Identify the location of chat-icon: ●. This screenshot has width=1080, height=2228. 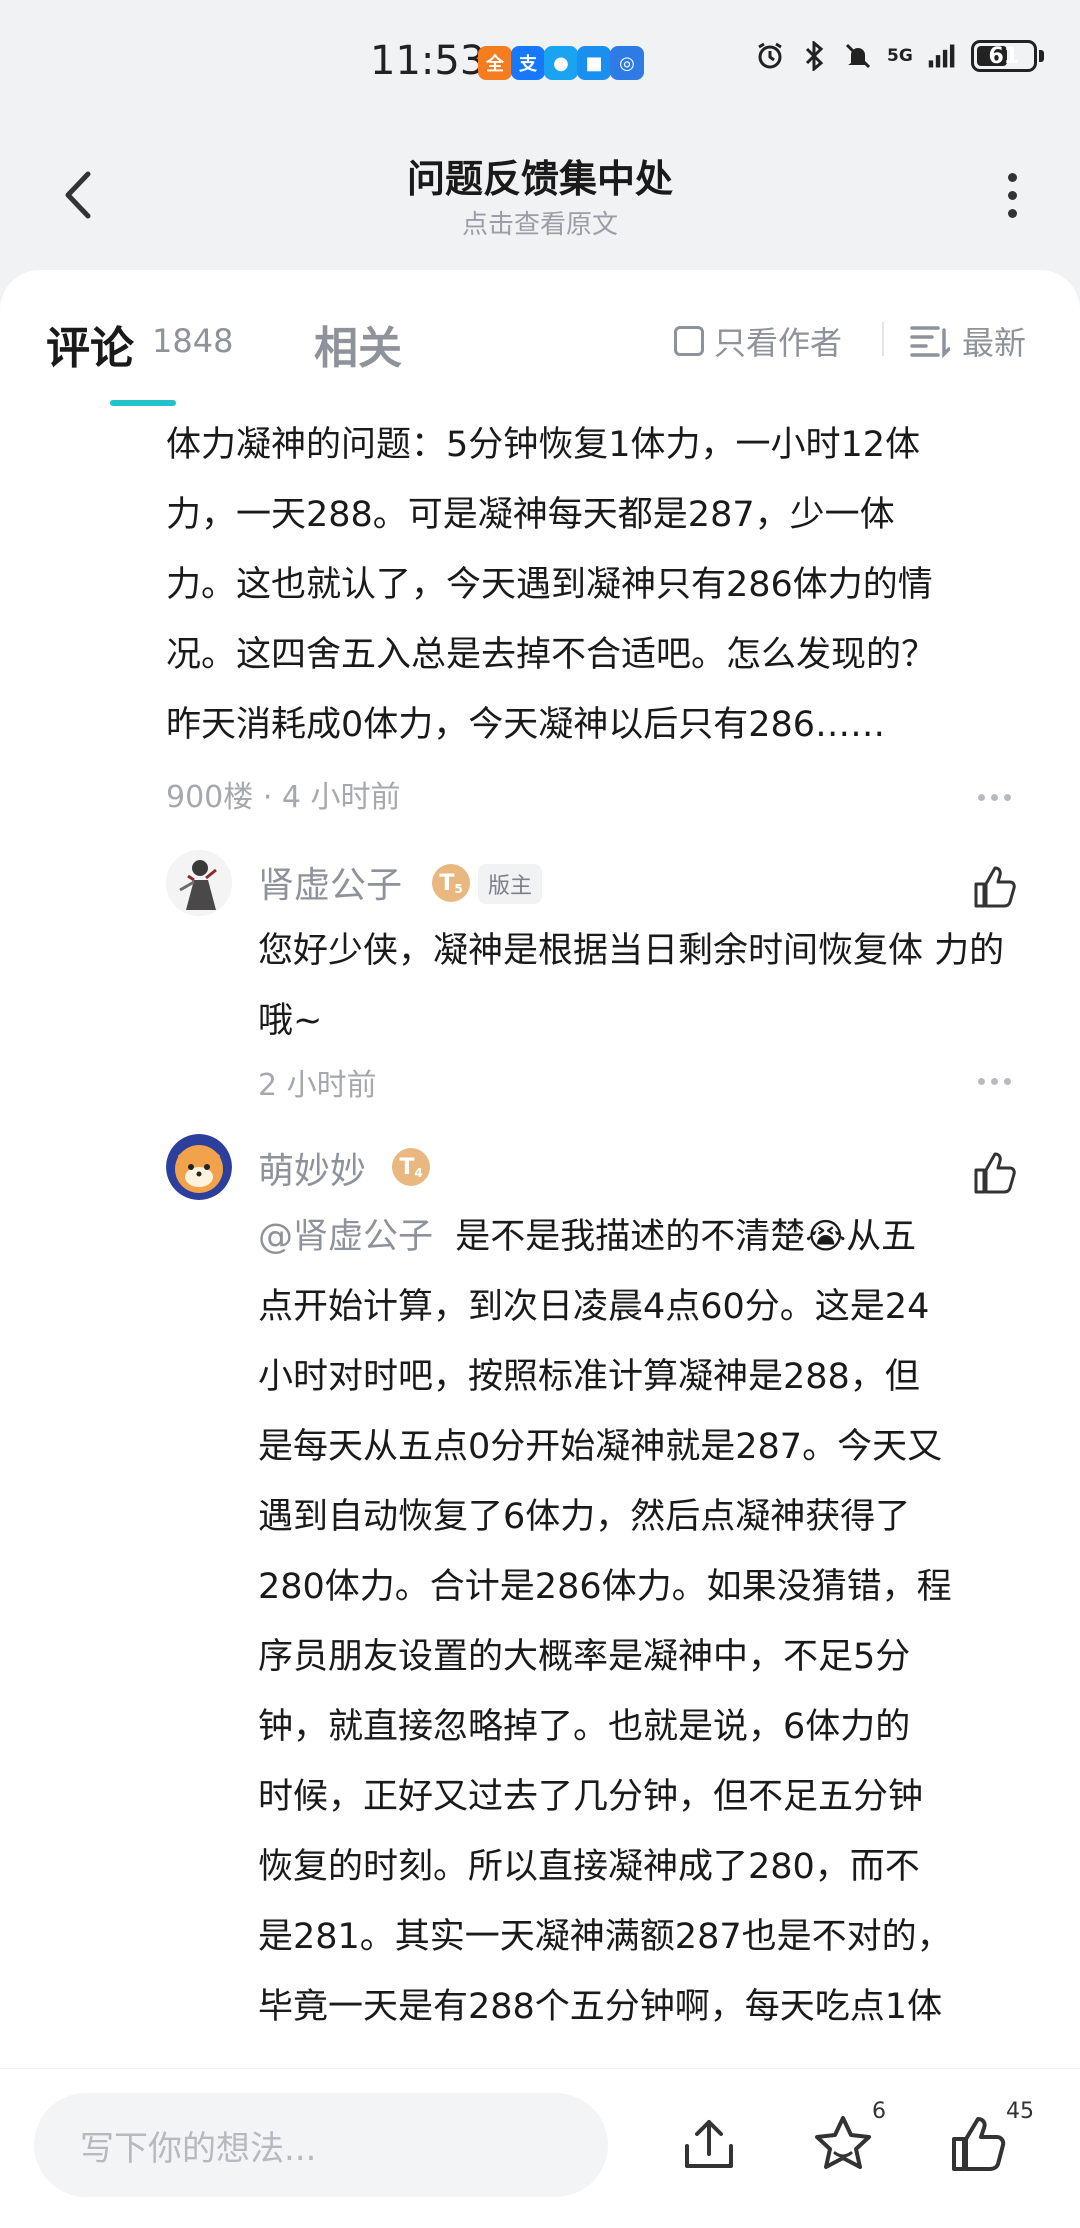
(561, 63).